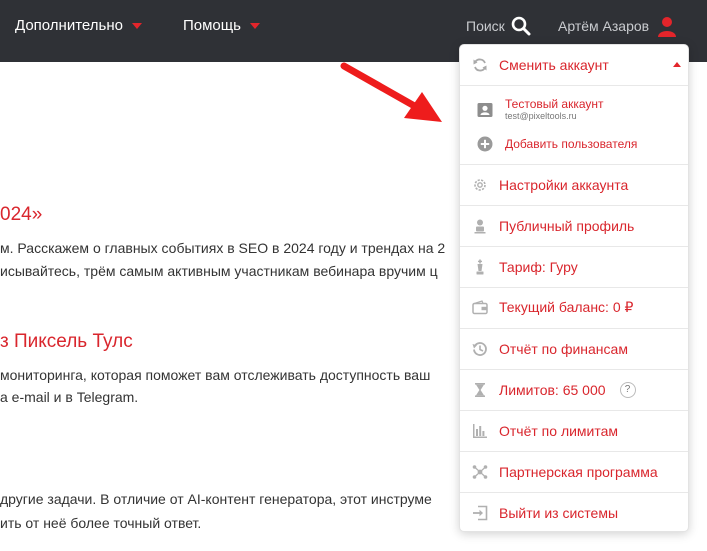 This screenshot has height=551, width=707. I want to click on refresh-icon, so click(480, 65).